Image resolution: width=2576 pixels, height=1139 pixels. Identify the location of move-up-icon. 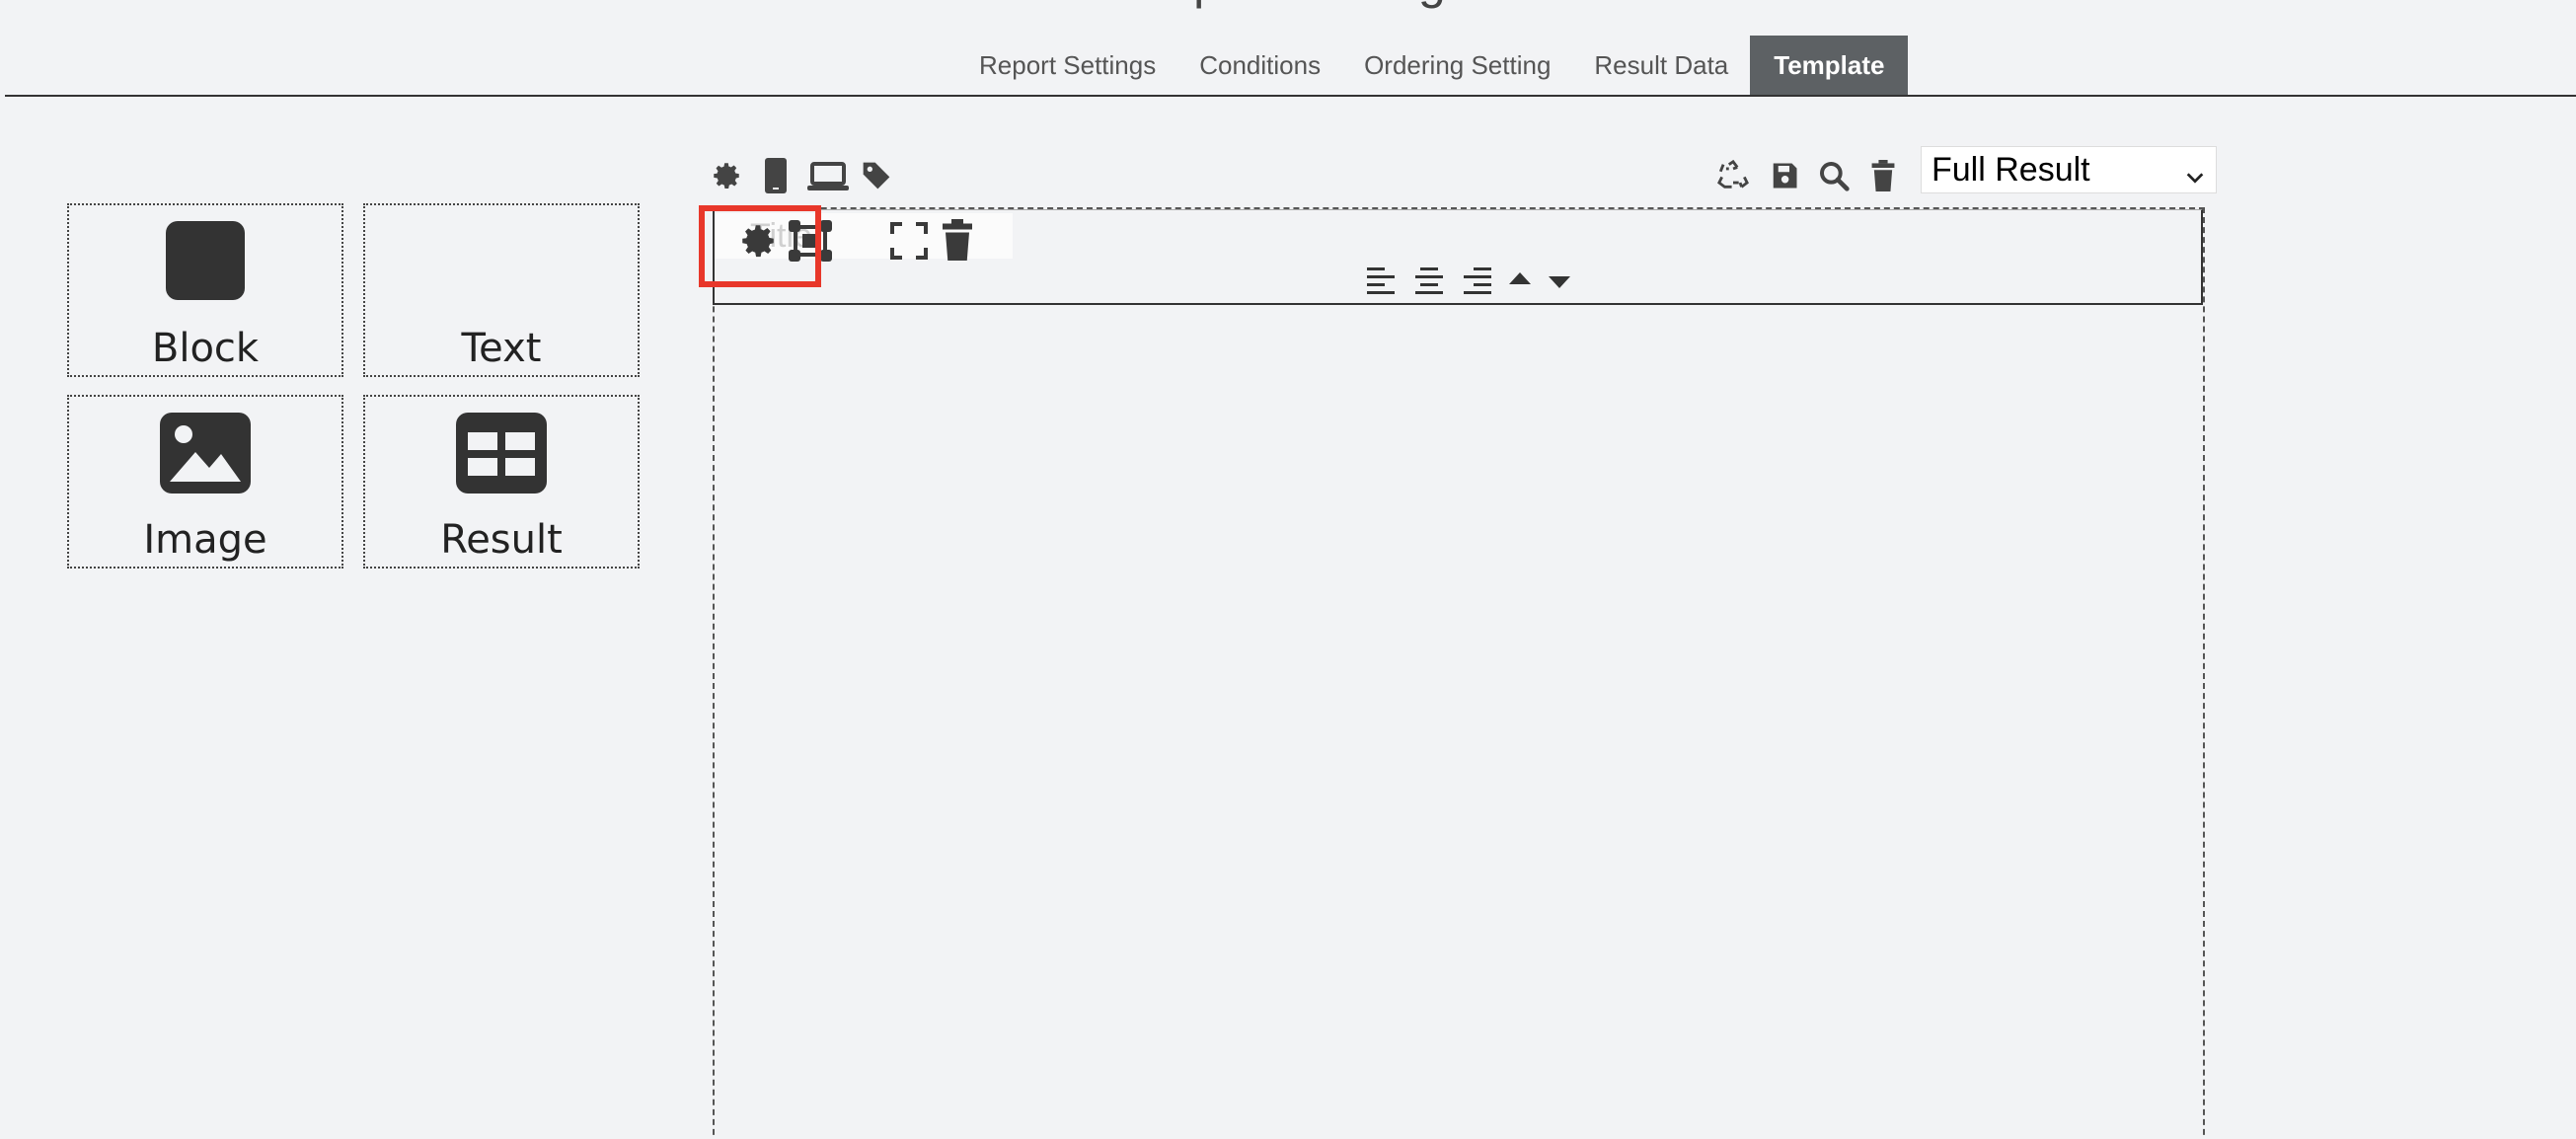
(1520, 278).